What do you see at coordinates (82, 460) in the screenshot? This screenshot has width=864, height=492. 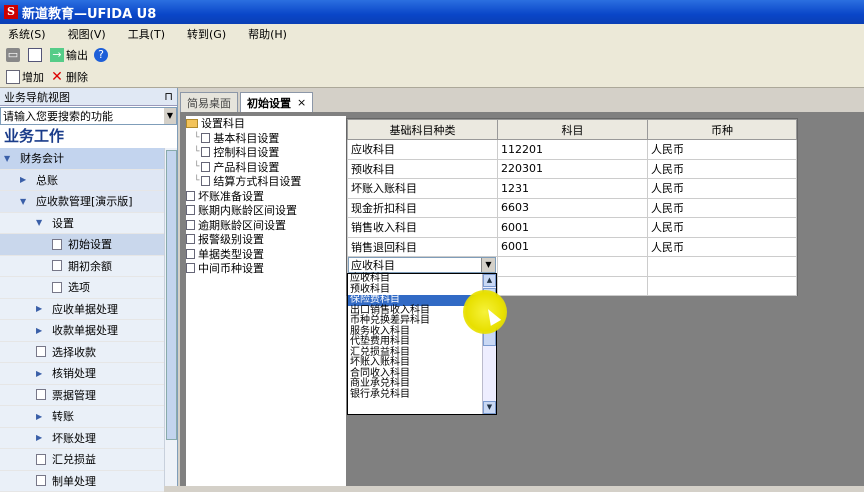 I see `nav-item-fx-gain-loss: 汇兑损益` at bounding box center [82, 460].